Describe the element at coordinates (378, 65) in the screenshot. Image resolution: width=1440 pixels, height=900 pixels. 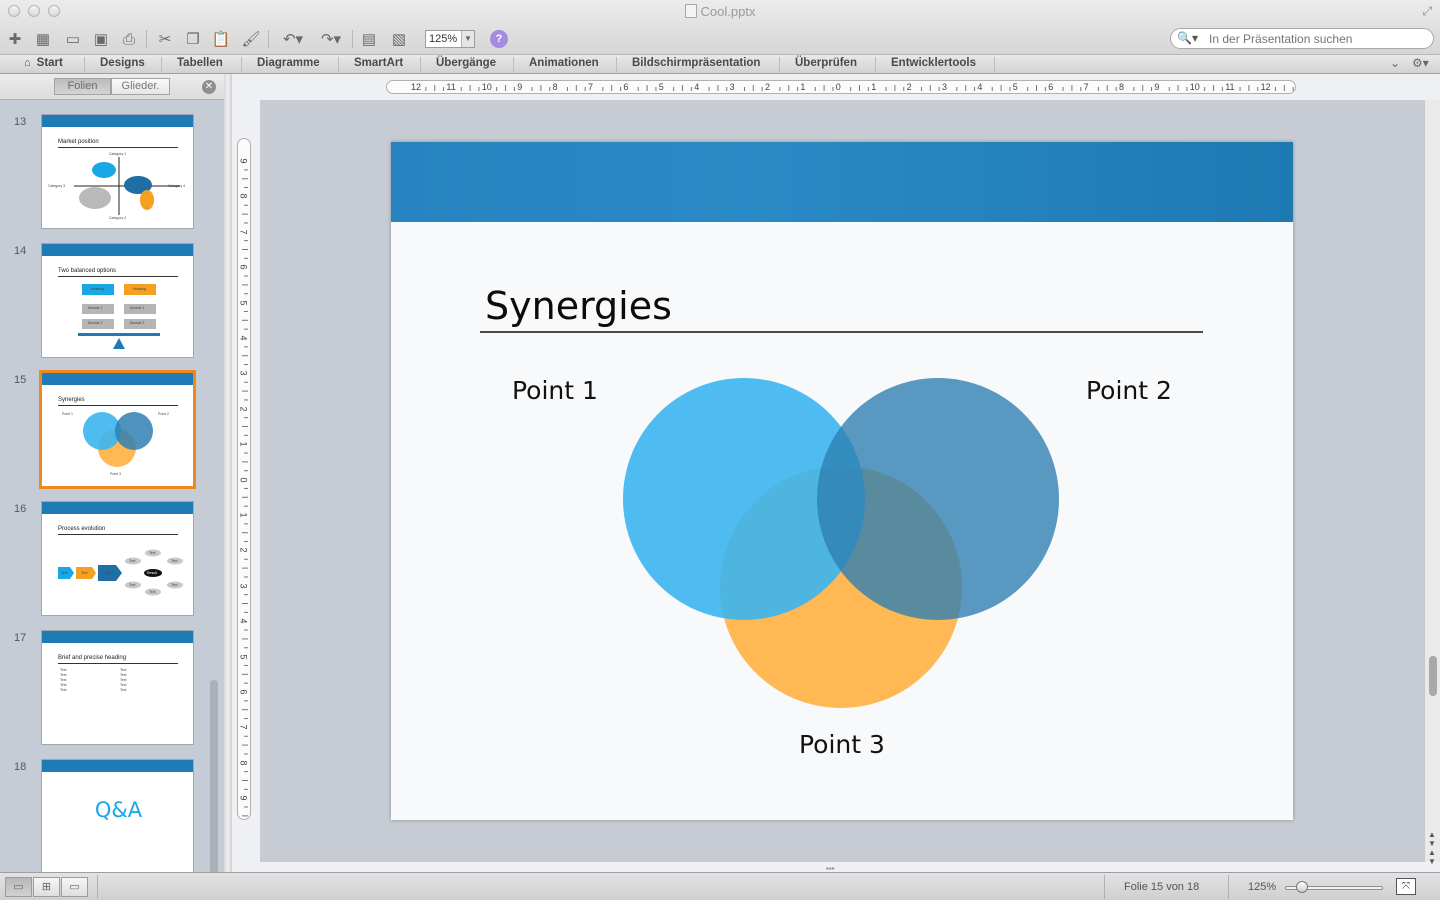
I see `tab-smartart: SmartArt` at that location.